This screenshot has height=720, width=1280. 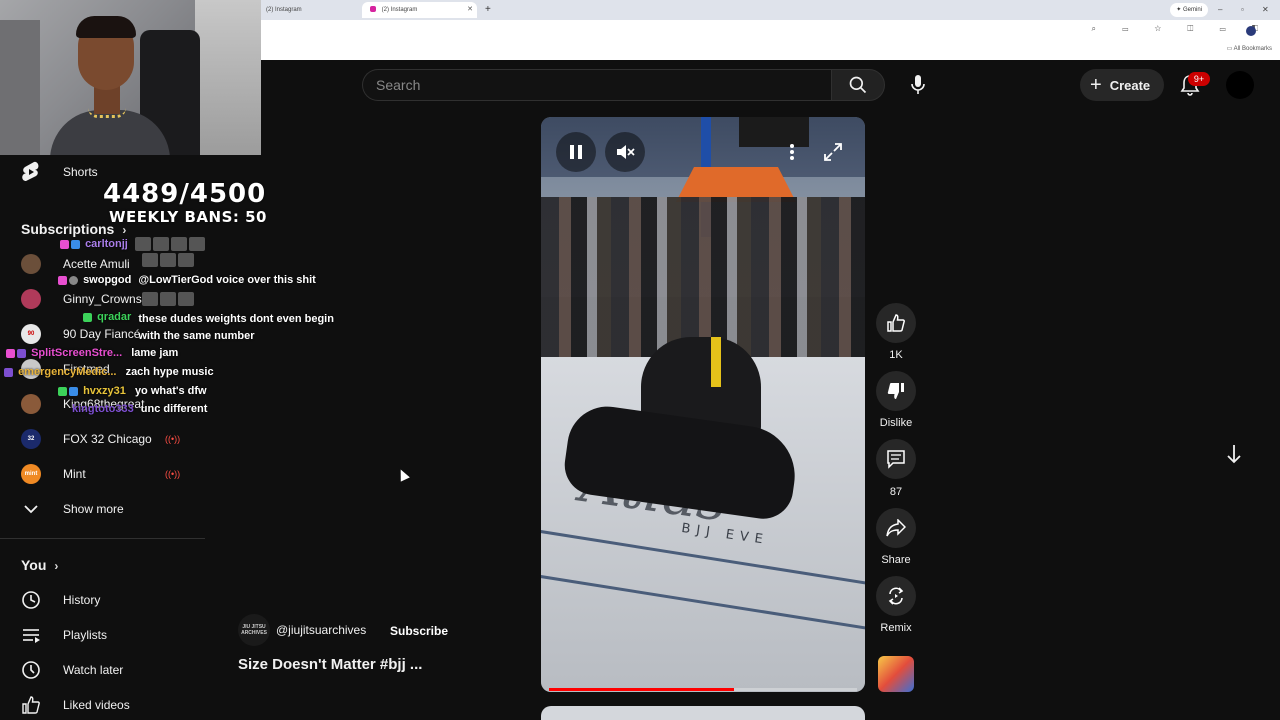 What do you see at coordinates (82, 600) in the screenshot?
I see `sidebar-item-label: History` at bounding box center [82, 600].